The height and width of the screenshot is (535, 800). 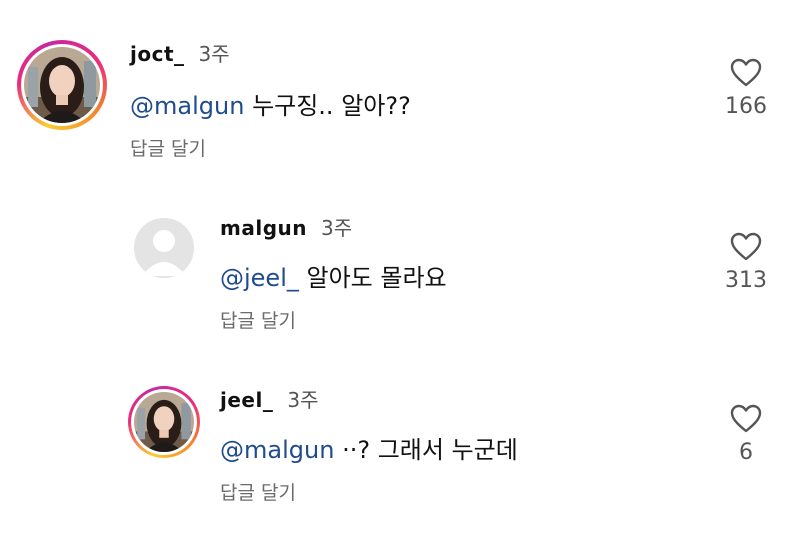 I want to click on username: joct_, so click(x=157, y=54).